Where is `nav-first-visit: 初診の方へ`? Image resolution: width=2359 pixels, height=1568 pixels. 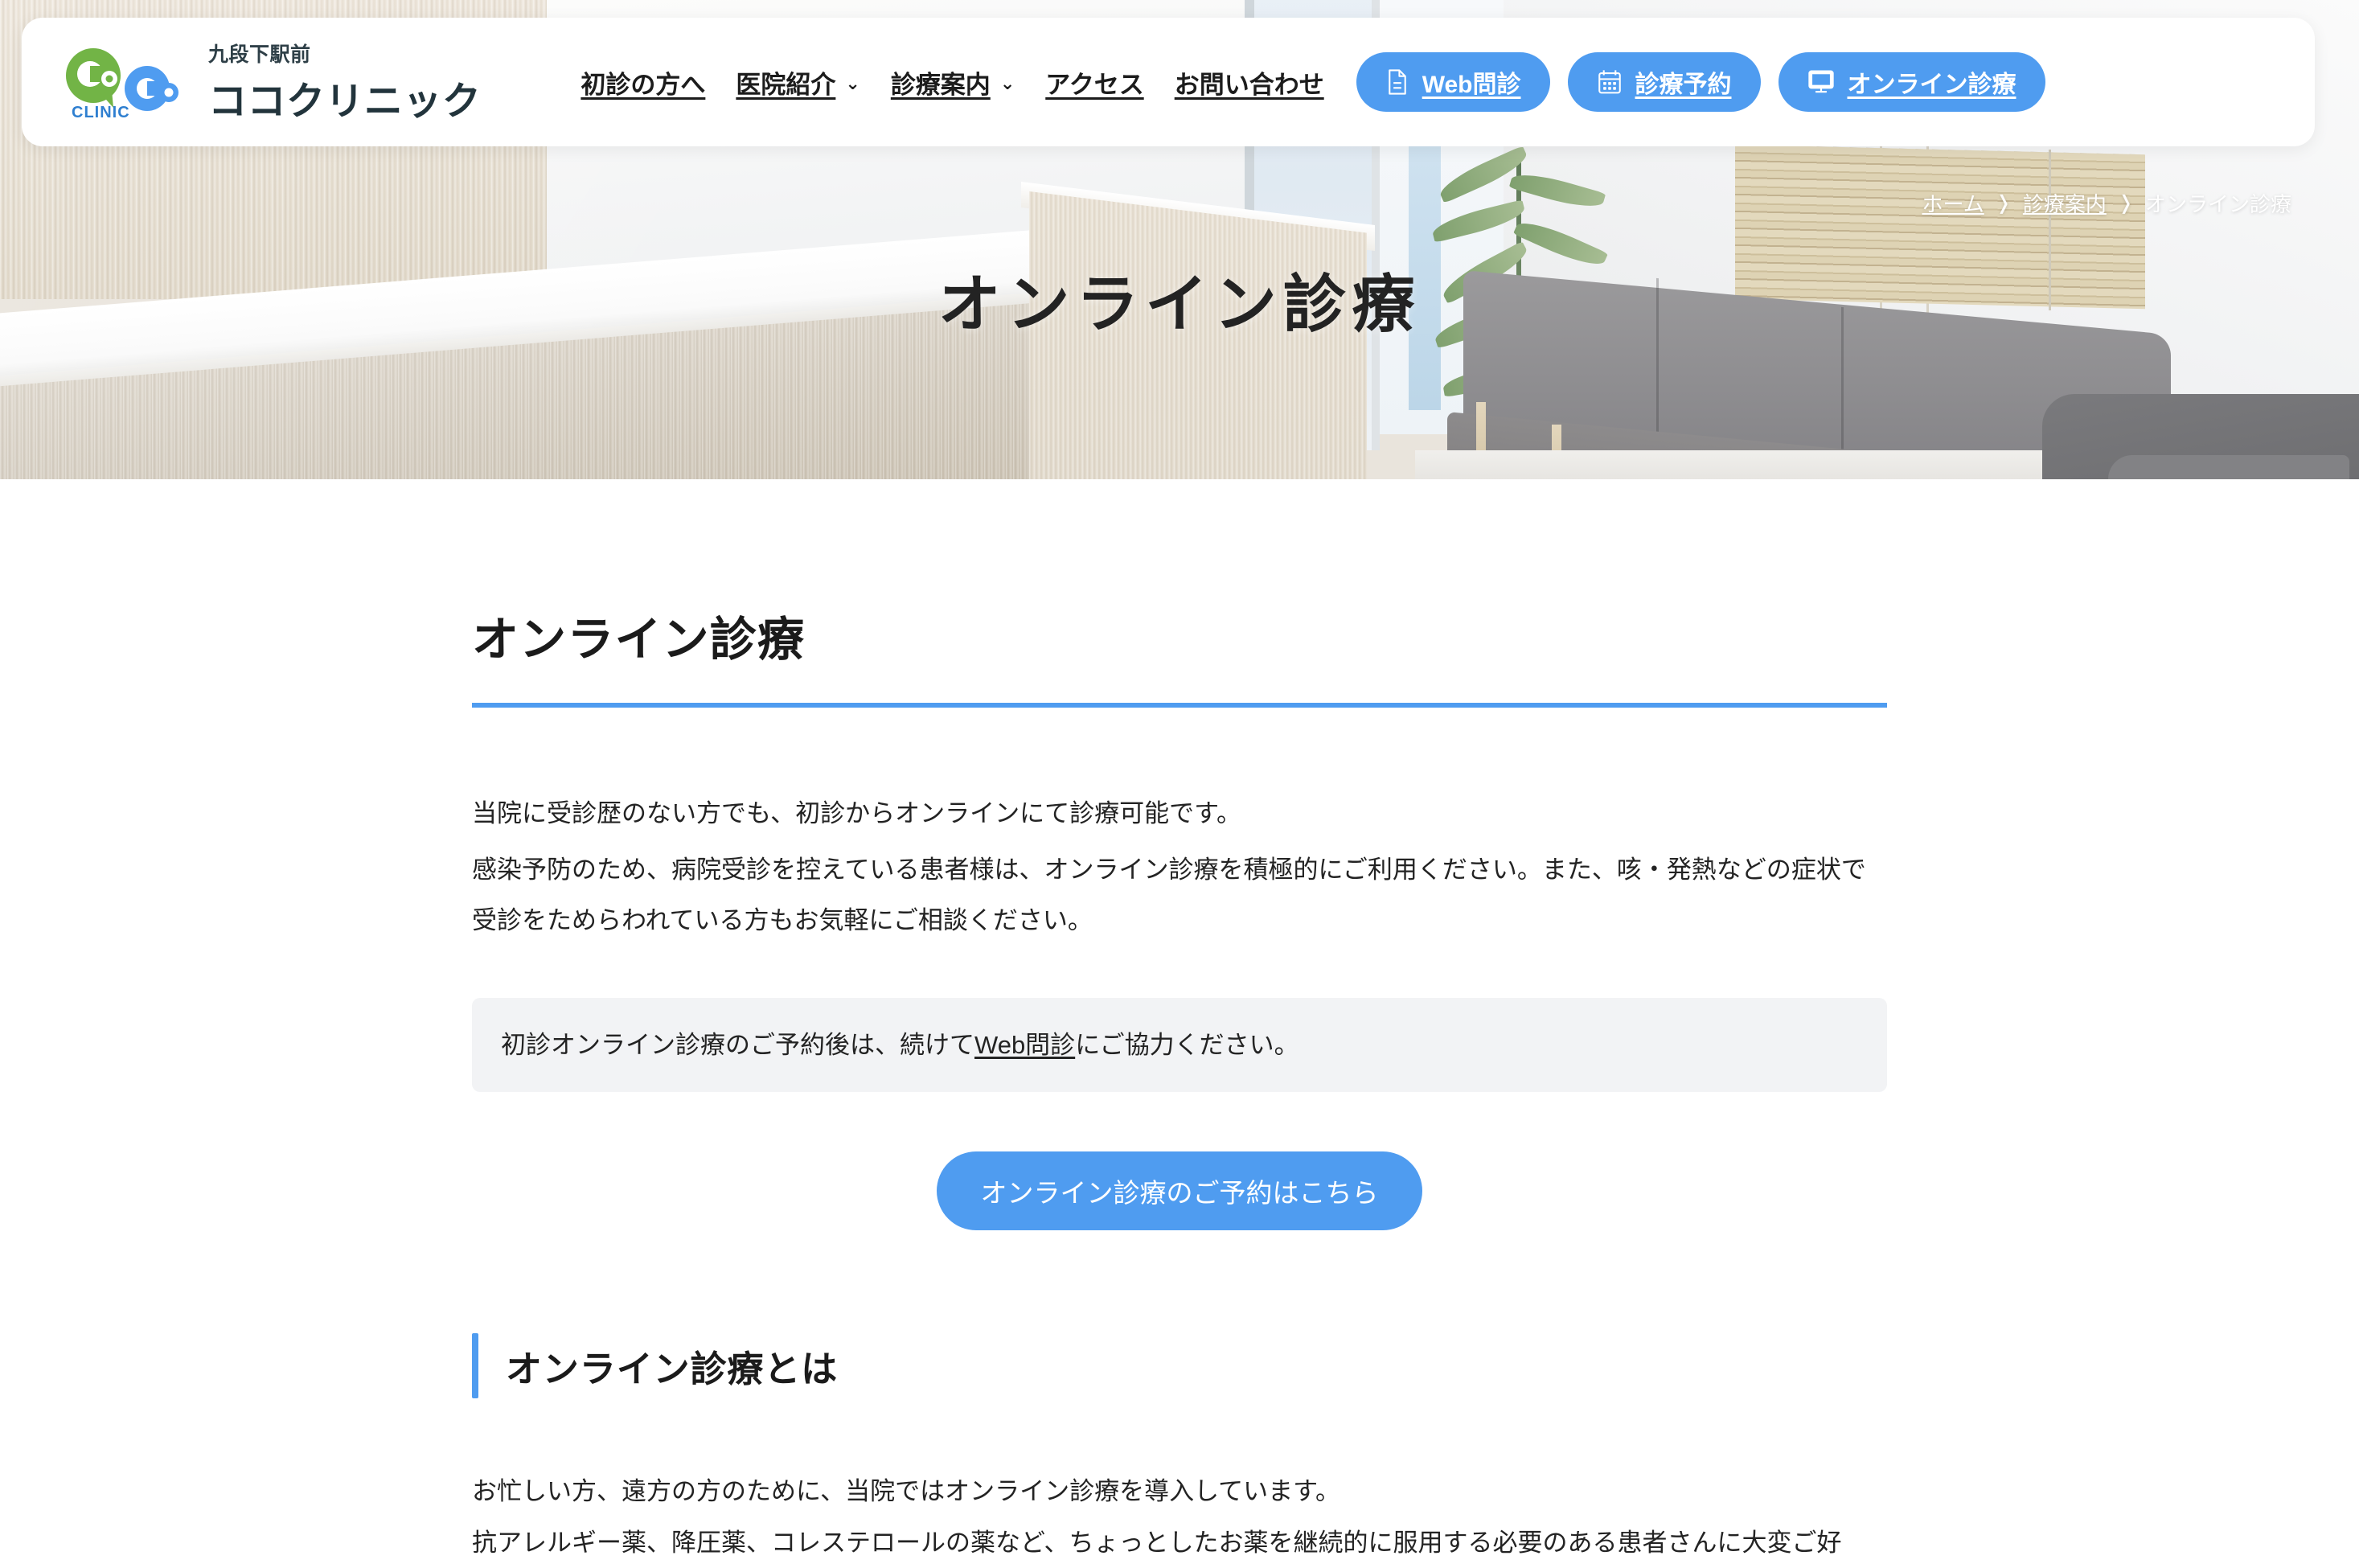 nav-first-visit: 初診の方へ is located at coordinates (643, 82).